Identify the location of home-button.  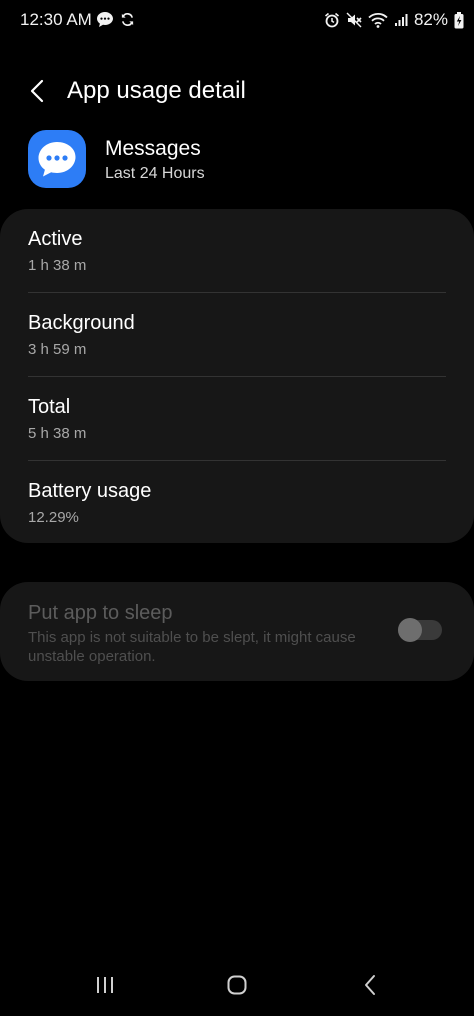
(237, 987).